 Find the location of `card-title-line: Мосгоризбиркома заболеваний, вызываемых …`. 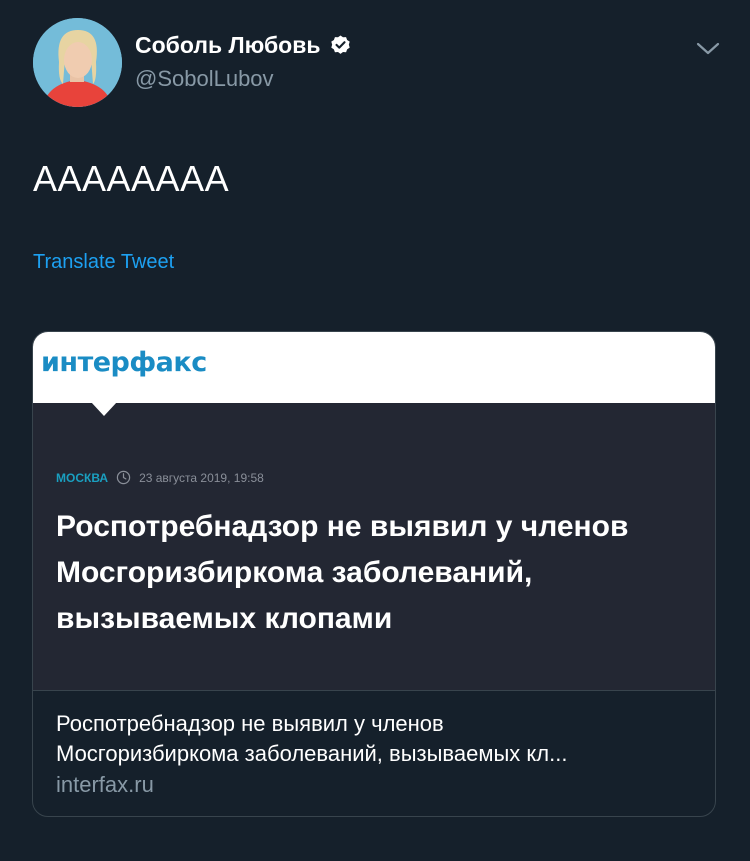

card-title-line: Мосгоризбиркома заболеваний, вызываемых … is located at coordinates (312, 753).